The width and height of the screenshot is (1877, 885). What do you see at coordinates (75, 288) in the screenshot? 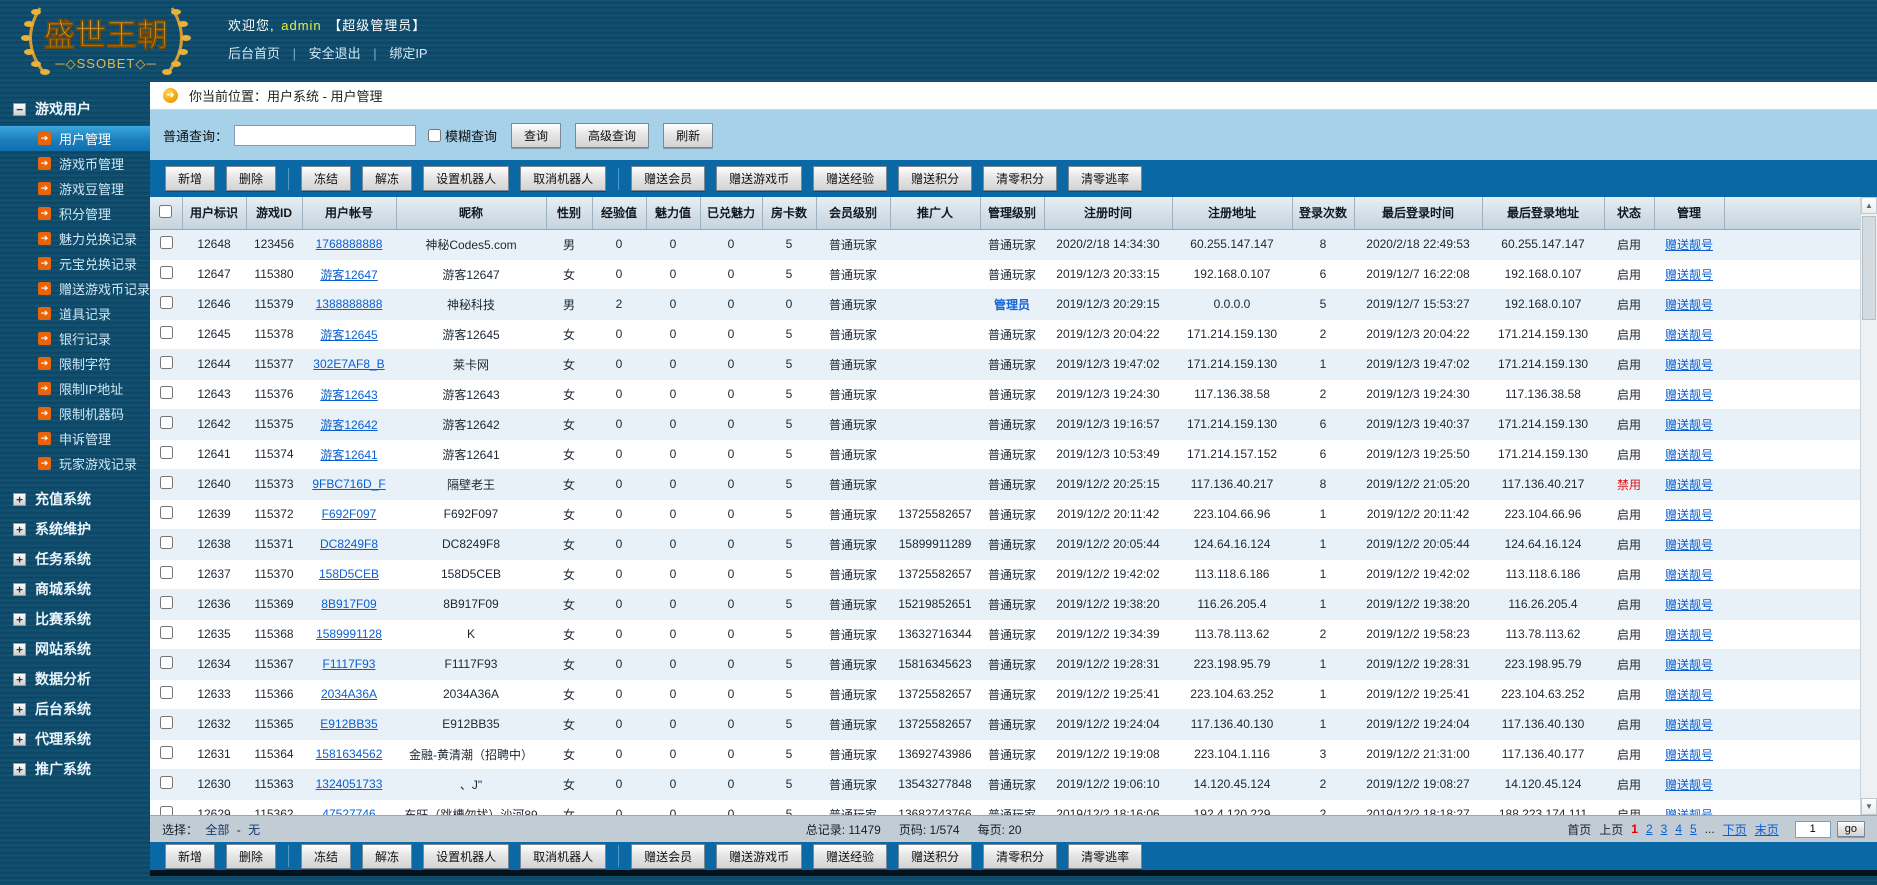
I see `sidebar-item: ➔ 赠送游戏币记录` at bounding box center [75, 288].